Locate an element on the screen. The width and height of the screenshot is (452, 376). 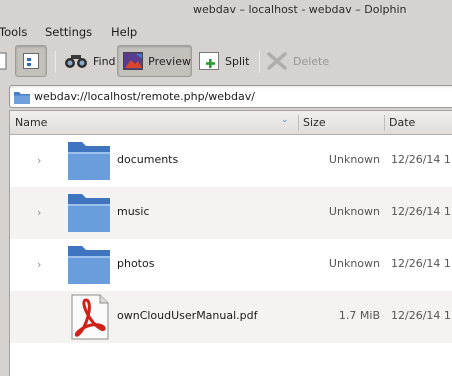
file-name: ownCloudUserManual.pdf is located at coordinates (187, 315).